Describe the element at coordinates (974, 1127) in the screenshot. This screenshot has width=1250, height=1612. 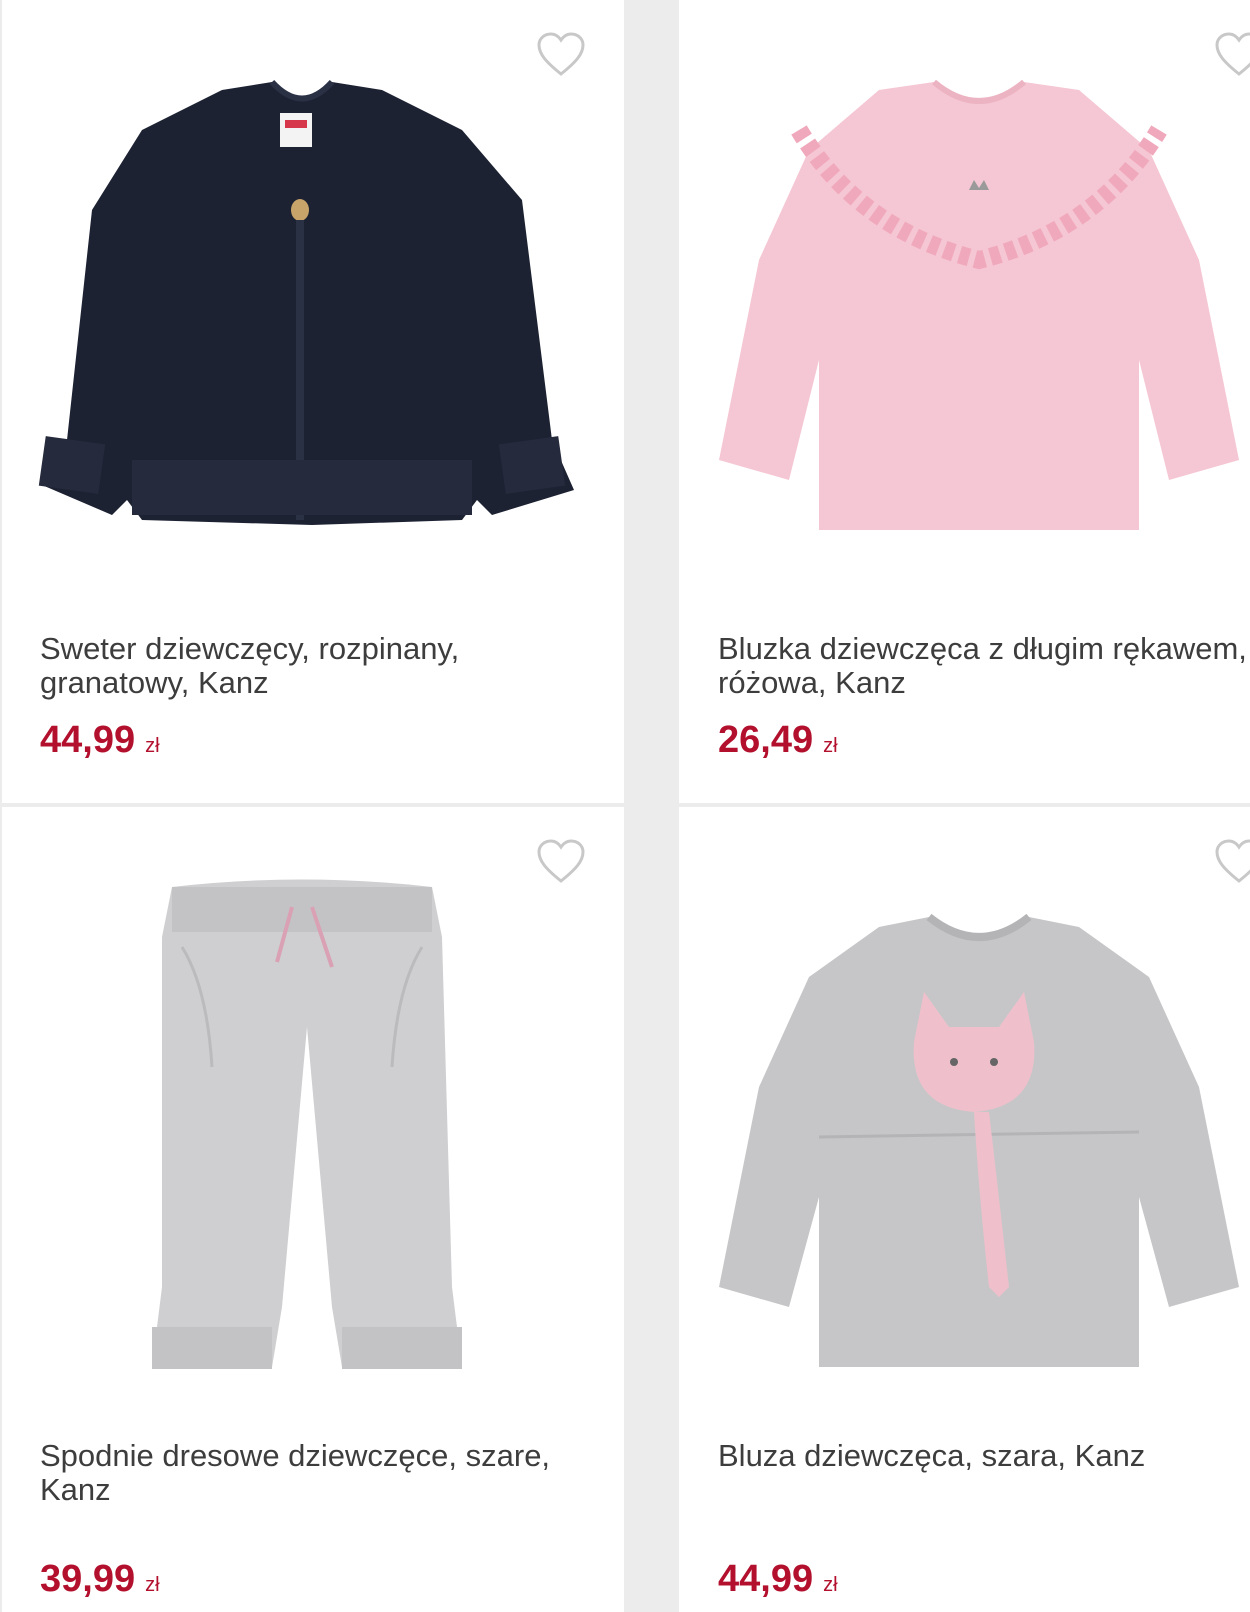
I see `grey-cat-sweatshirt-image` at that location.